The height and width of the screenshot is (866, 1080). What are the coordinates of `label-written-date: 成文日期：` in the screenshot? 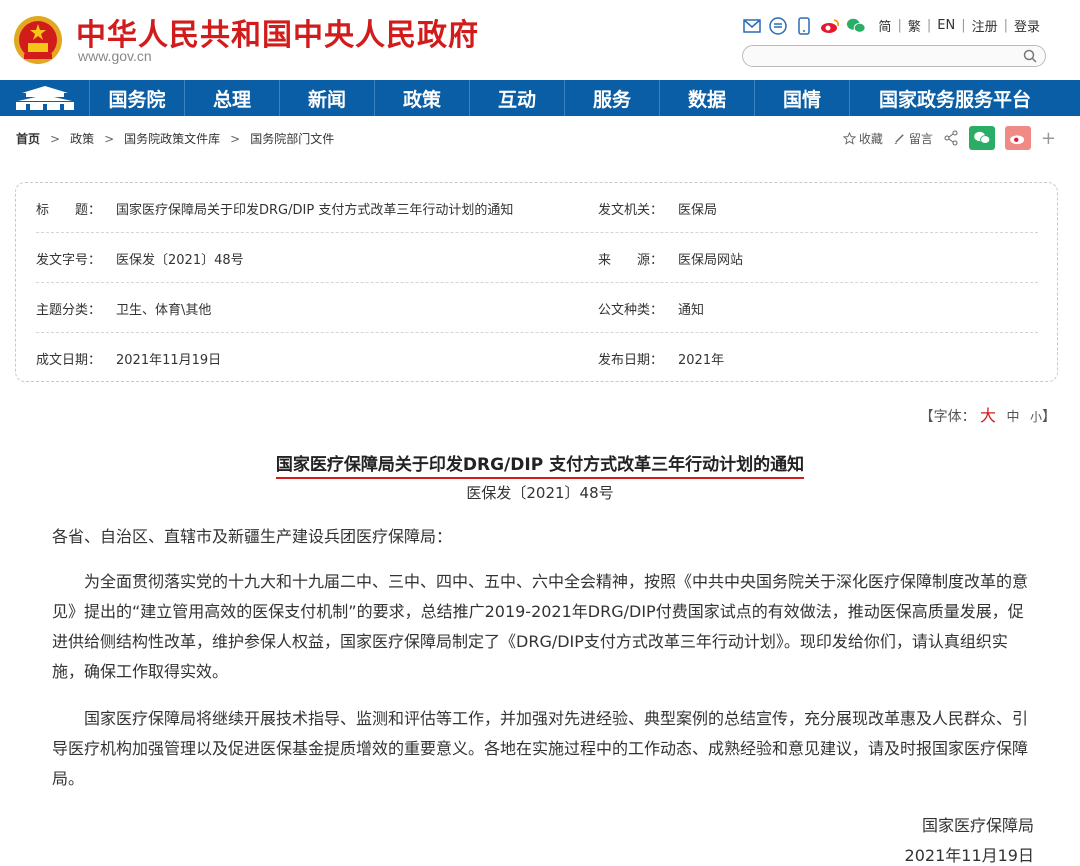 It's located at (69, 360).